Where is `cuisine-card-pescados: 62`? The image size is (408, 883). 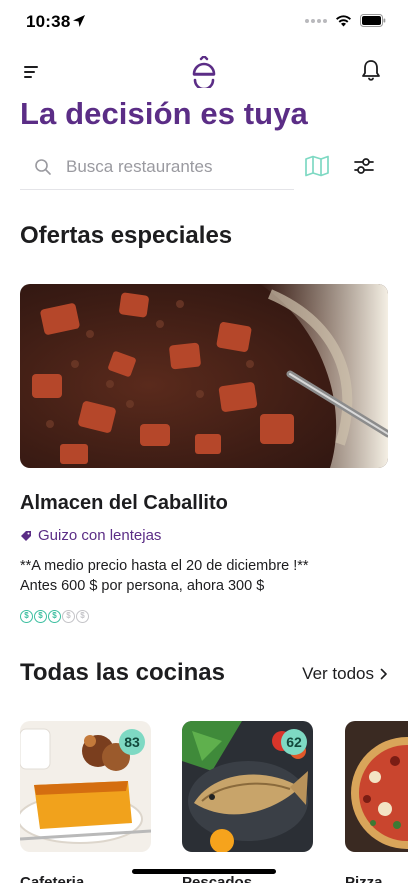 cuisine-card-pescados: 62 is located at coordinates (247, 786).